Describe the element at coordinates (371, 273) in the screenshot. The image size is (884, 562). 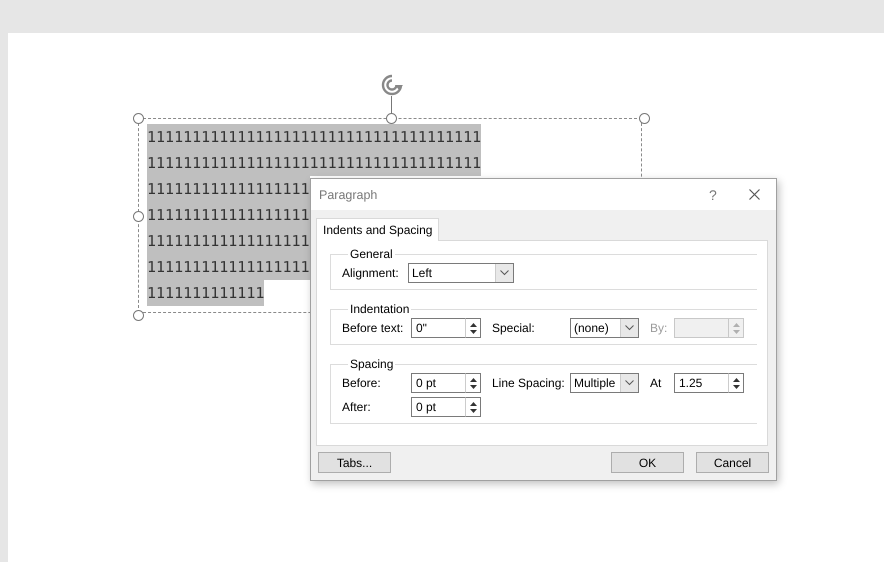
I see `field-label: Alignment:` at that location.